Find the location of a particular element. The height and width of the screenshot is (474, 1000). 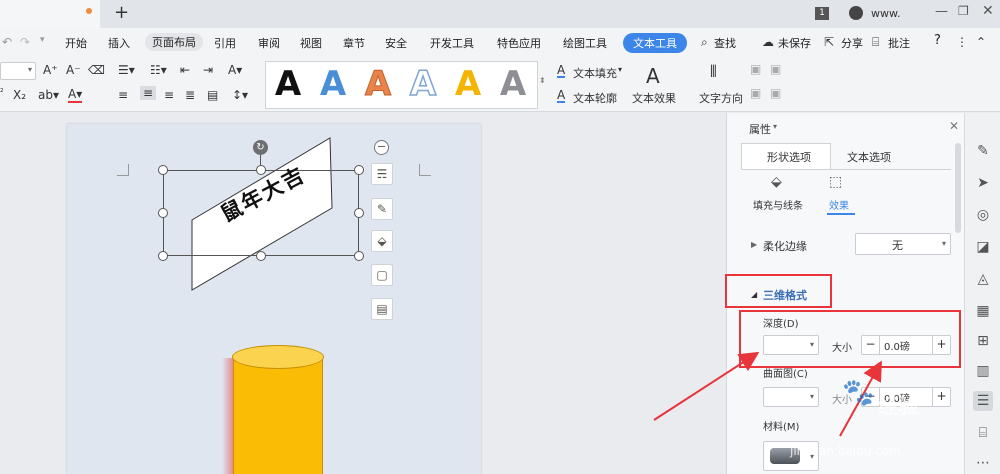

tab-developer: 开发工具 is located at coordinates (452, 43).